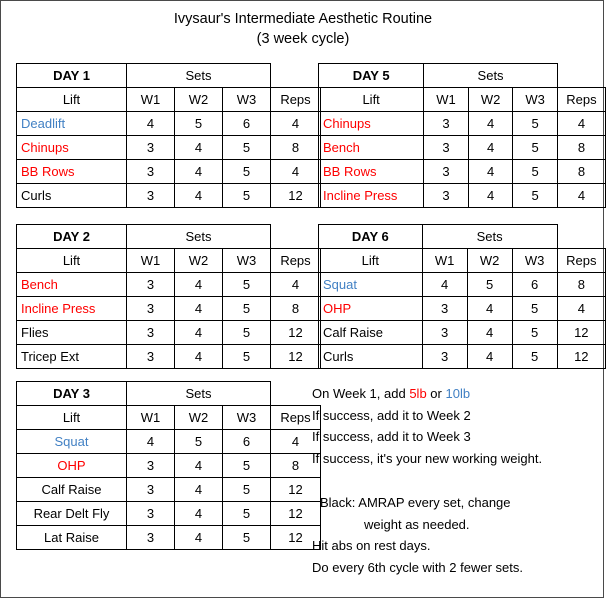 The height and width of the screenshot is (600, 606). What do you see at coordinates (71, 537) in the screenshot?
I see `lift-name: Lat Raise` at bounding box center [71, 537].